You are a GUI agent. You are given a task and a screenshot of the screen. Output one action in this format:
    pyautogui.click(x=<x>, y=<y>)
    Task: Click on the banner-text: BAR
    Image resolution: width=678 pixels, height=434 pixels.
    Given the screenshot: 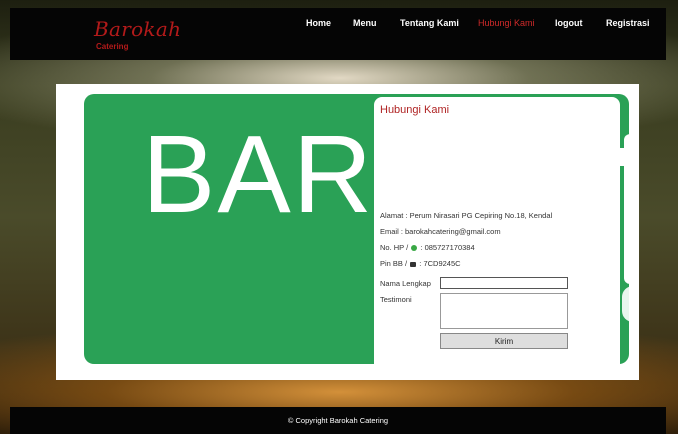 What is the action you would take?
    pyautogui.click(x=258, y=174)
    